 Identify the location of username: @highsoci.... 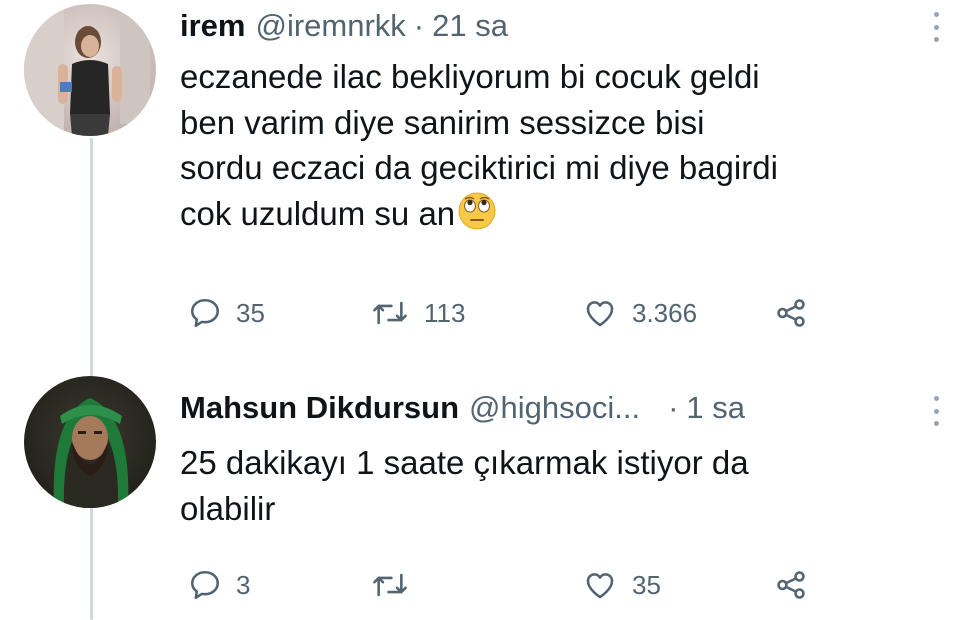
(554, 408).